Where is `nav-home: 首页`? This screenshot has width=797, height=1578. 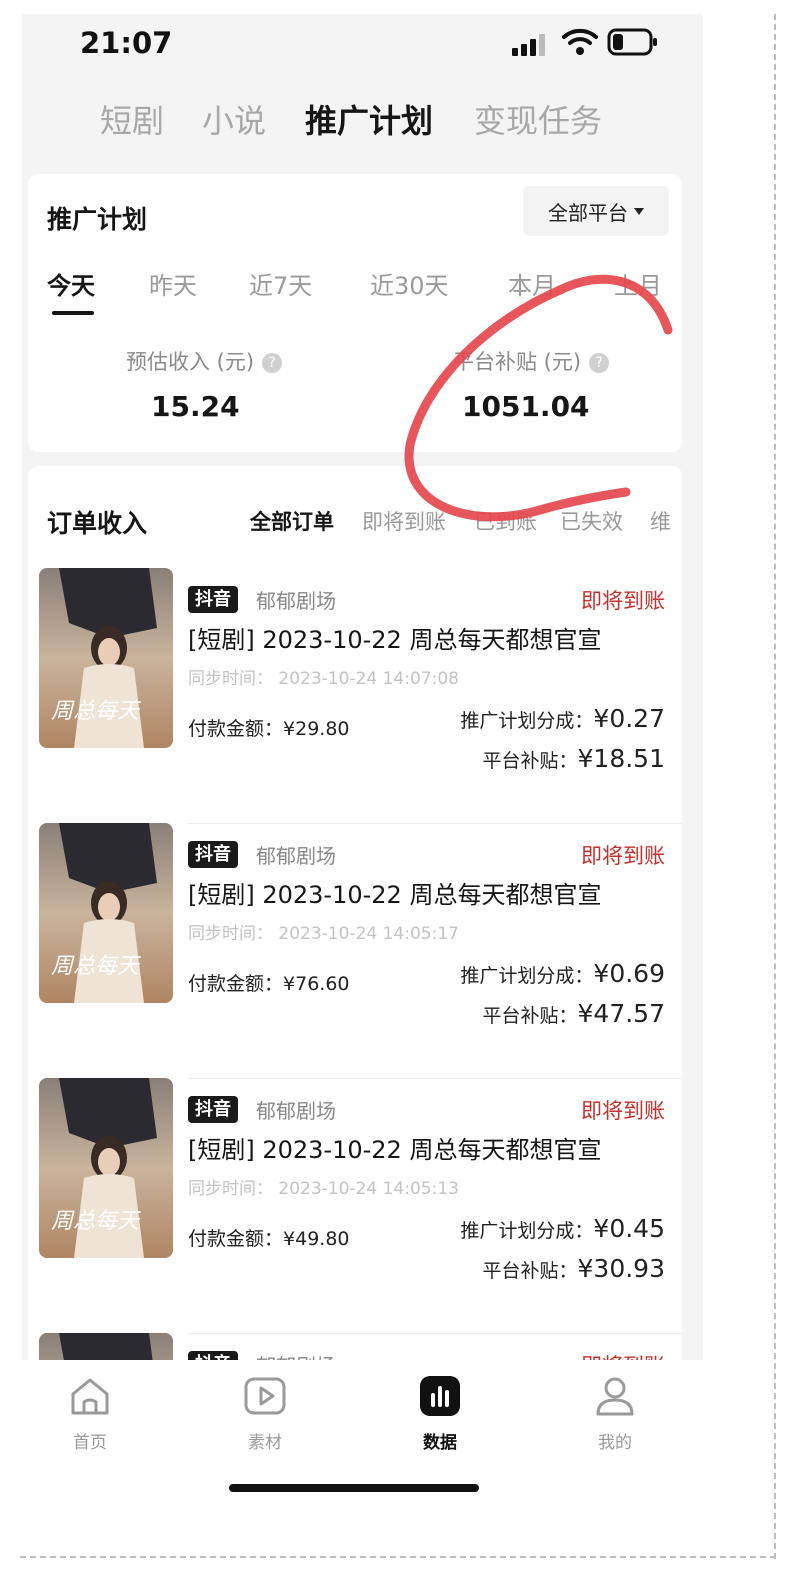
nav-home: 首页 is located at coordinates (90, 1413).